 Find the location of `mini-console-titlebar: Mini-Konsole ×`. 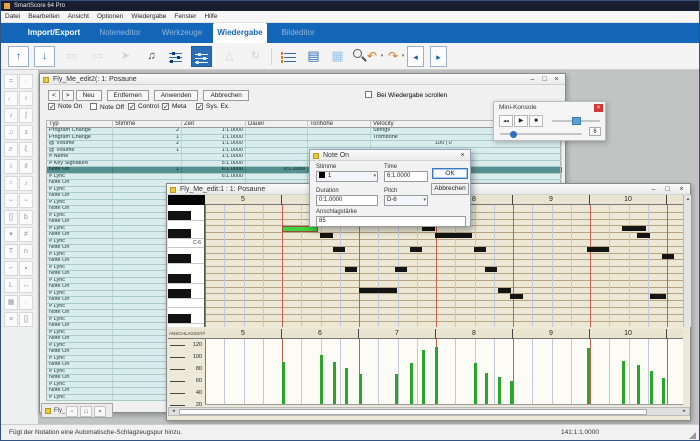

mini-console-titlebar: Mini-Konsole × is located at coordinates (549, 107).